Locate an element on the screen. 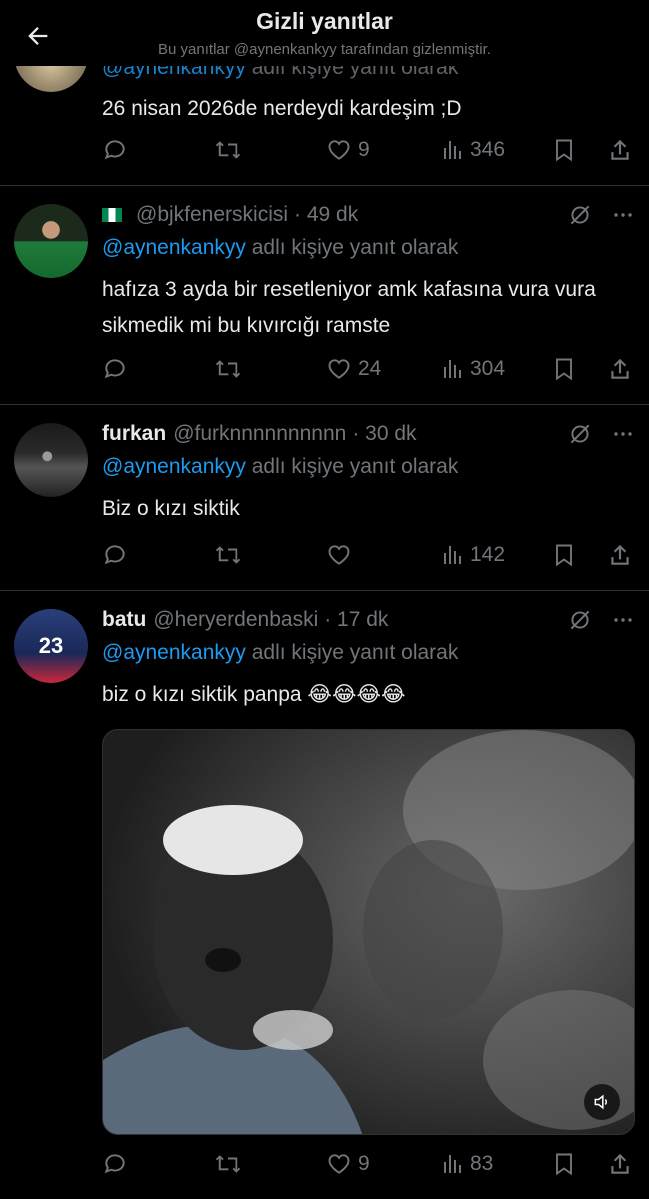  tweet-time: · 49 dk is located at coordinates (326, 214).